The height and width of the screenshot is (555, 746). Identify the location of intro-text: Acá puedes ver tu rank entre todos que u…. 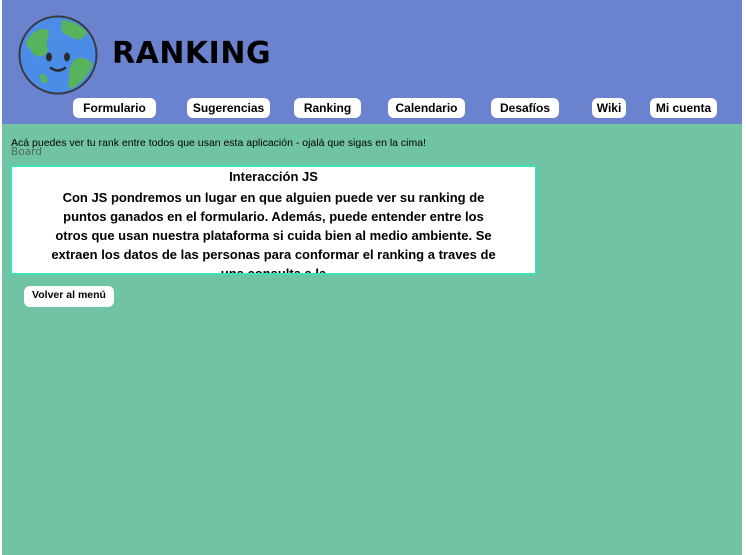
(219, 143).